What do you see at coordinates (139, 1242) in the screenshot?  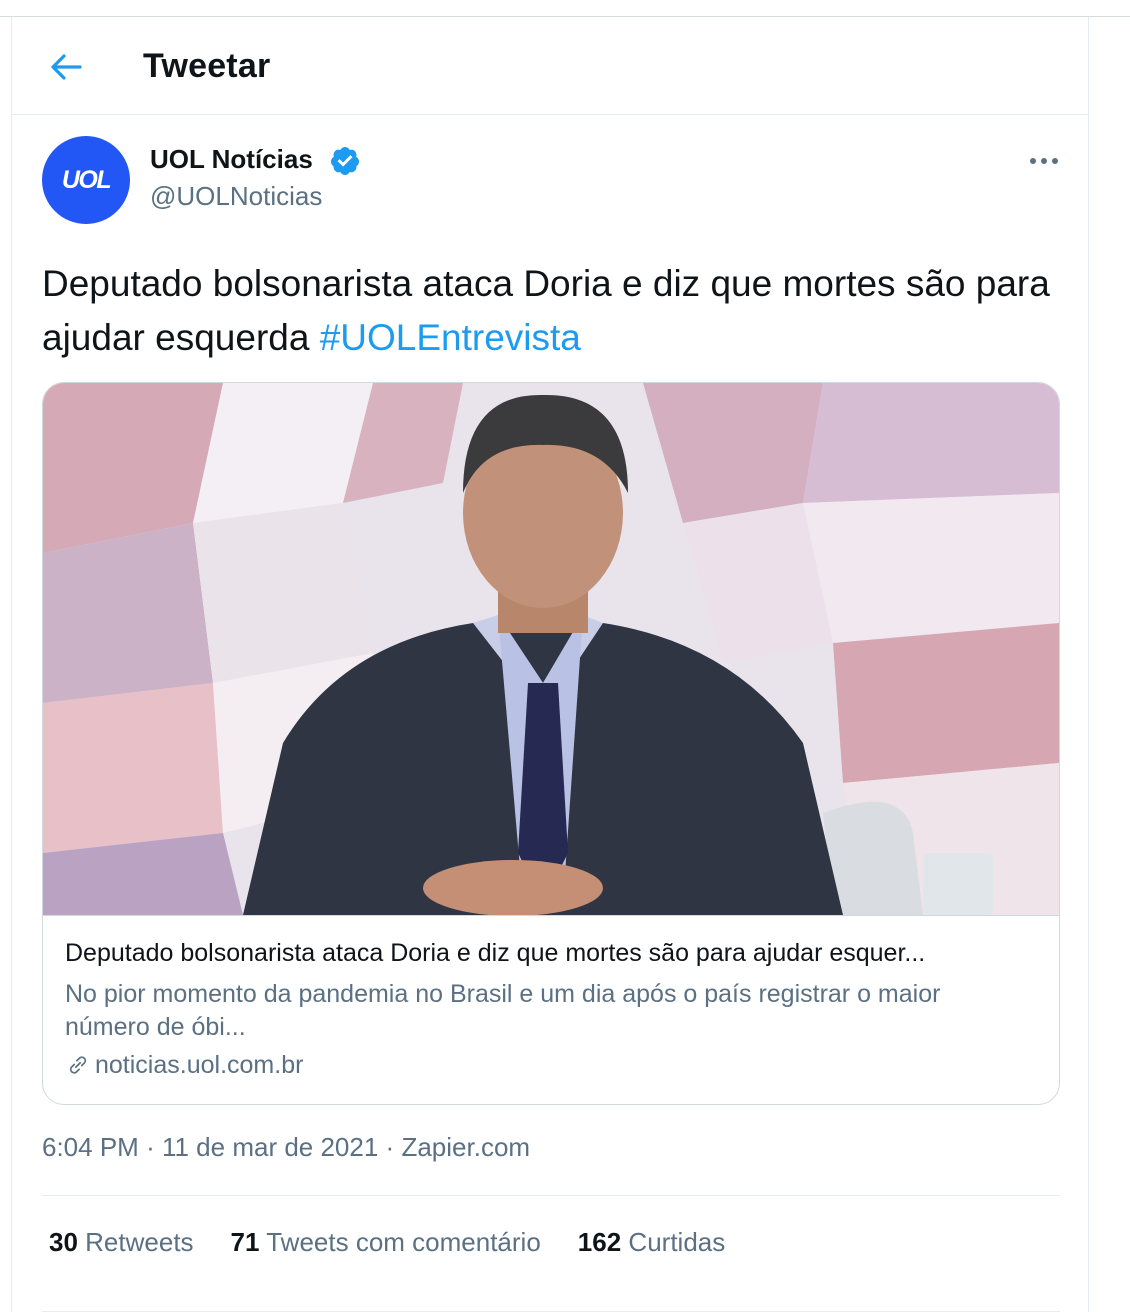 I see `retweets-label: Retweets` at bounding box center [139, 1242].